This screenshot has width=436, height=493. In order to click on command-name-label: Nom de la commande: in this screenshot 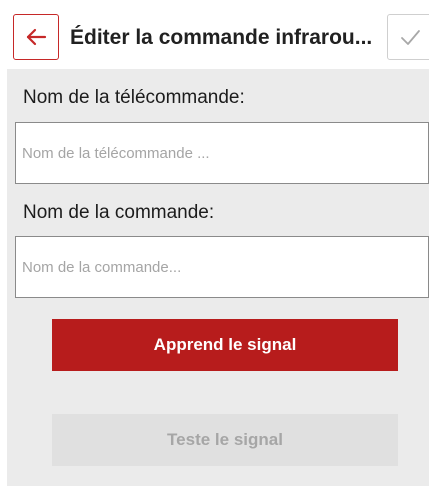, I will do `click(119, 212)`.